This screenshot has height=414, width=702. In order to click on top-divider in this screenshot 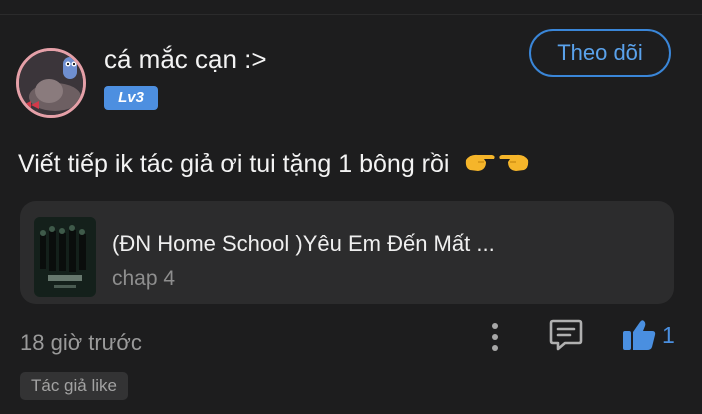, I will do `click(351, 14)`.